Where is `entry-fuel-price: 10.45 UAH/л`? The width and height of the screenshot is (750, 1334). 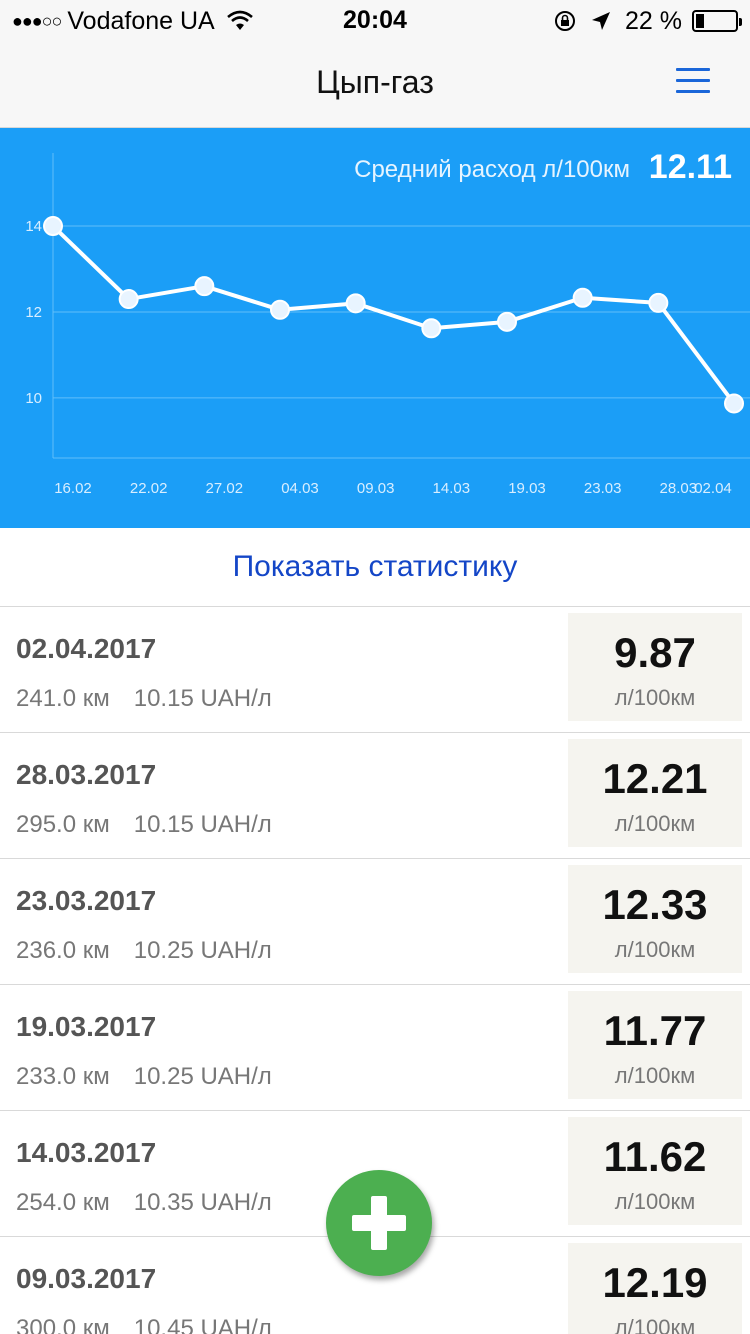
entry-fuel-price: 10.45 UAH/л is located at coordinates (202, 1324).